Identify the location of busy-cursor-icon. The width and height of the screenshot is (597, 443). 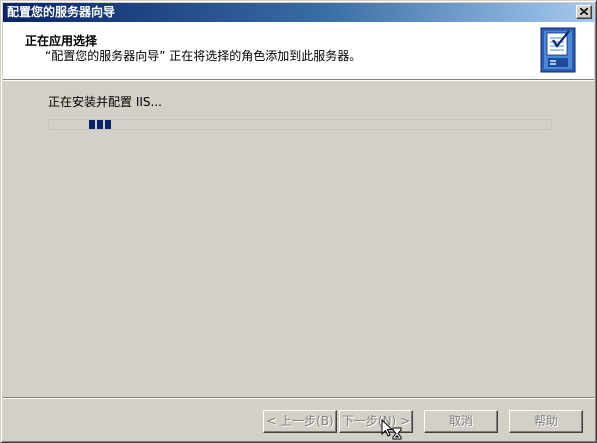
(391, 429).